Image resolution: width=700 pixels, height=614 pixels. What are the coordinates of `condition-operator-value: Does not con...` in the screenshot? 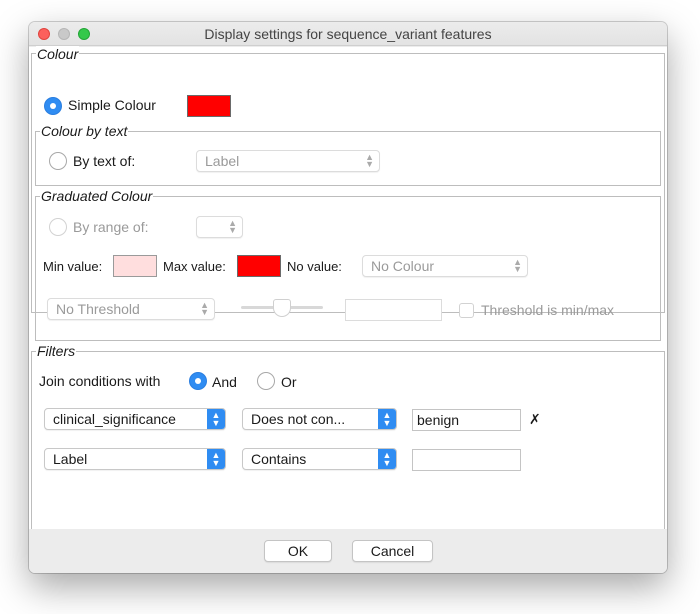 It's located at (298, 419).